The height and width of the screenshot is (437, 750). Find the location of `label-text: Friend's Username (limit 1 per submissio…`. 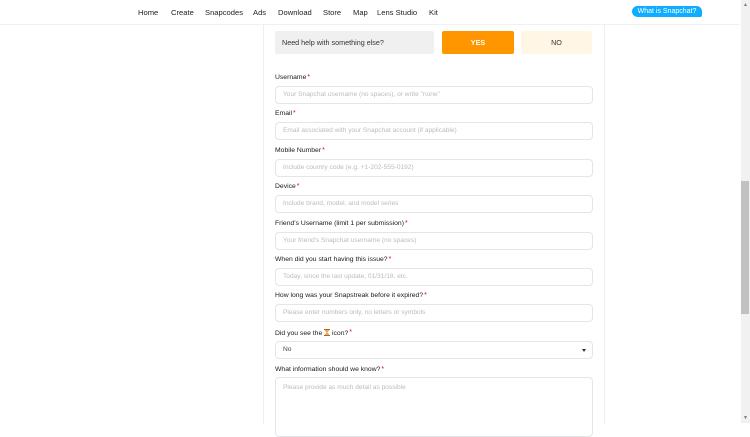

label-text: Friend's Username (limit 1 per submissio… is located at coordinates (339, 223).